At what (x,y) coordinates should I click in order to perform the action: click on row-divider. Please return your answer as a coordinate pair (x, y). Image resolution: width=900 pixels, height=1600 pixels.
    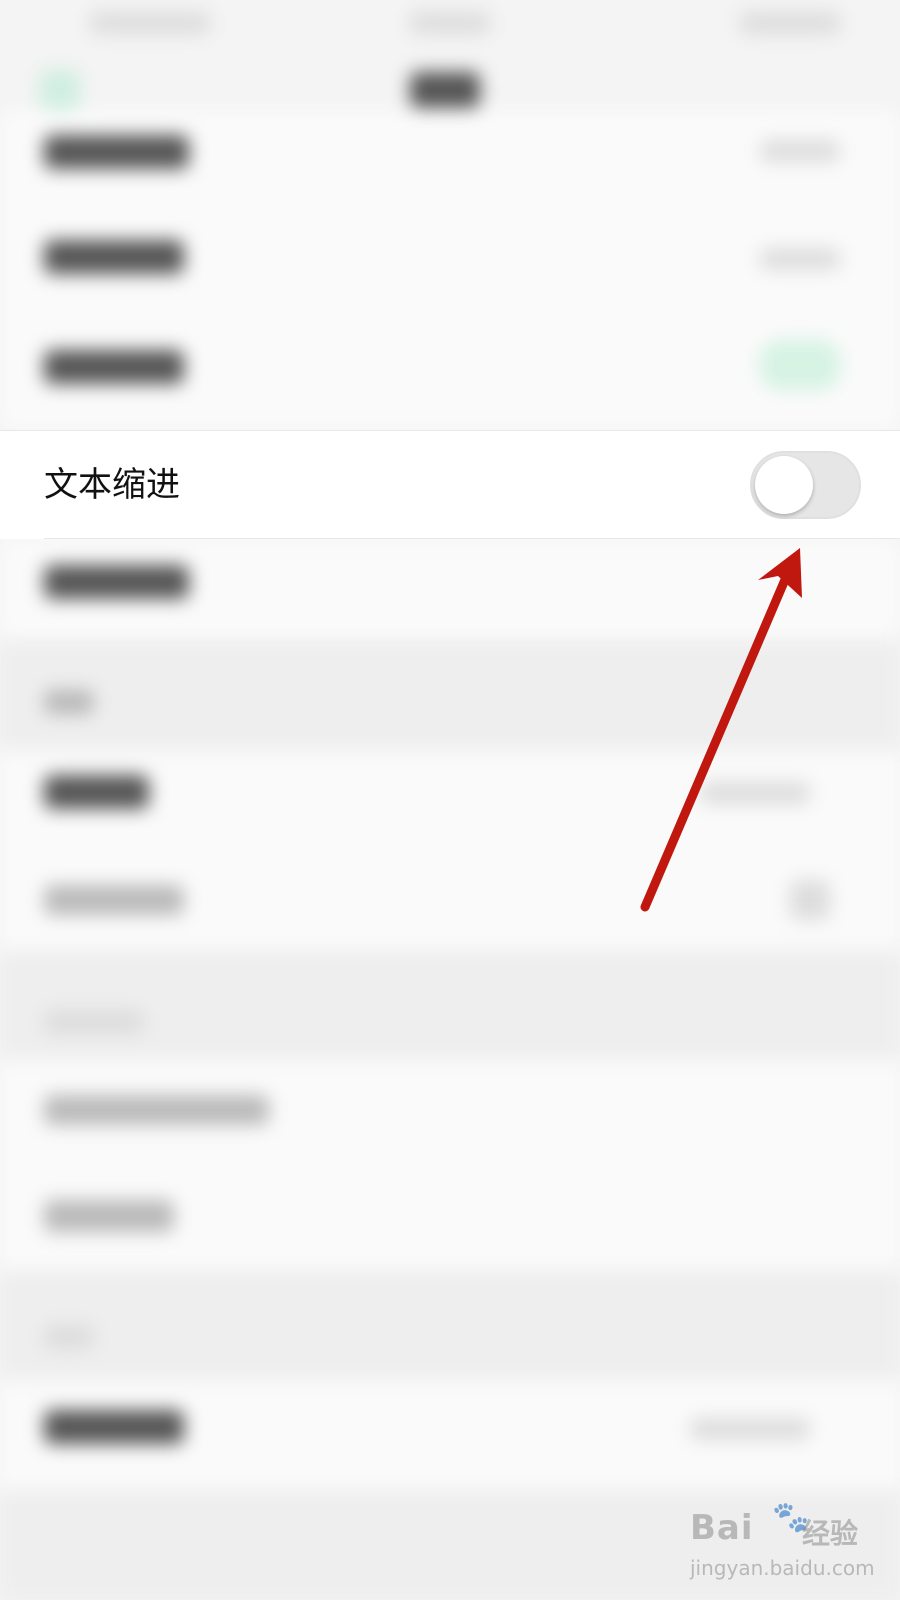
    Looking at the image, I should click on (472, 538).